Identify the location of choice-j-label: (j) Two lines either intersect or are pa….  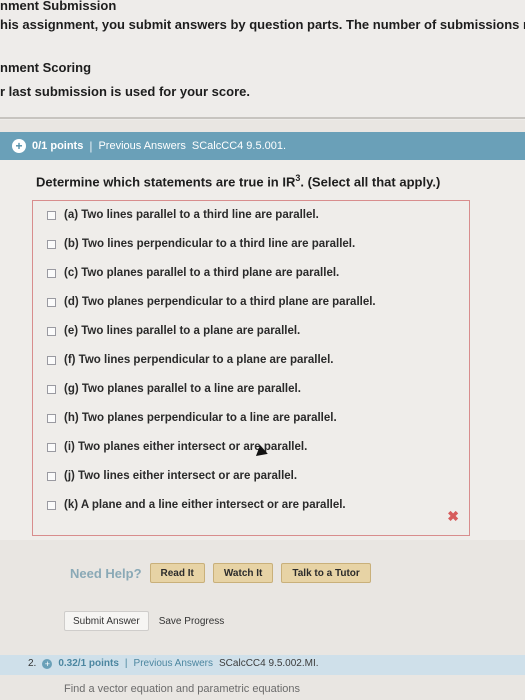
(181, 476).